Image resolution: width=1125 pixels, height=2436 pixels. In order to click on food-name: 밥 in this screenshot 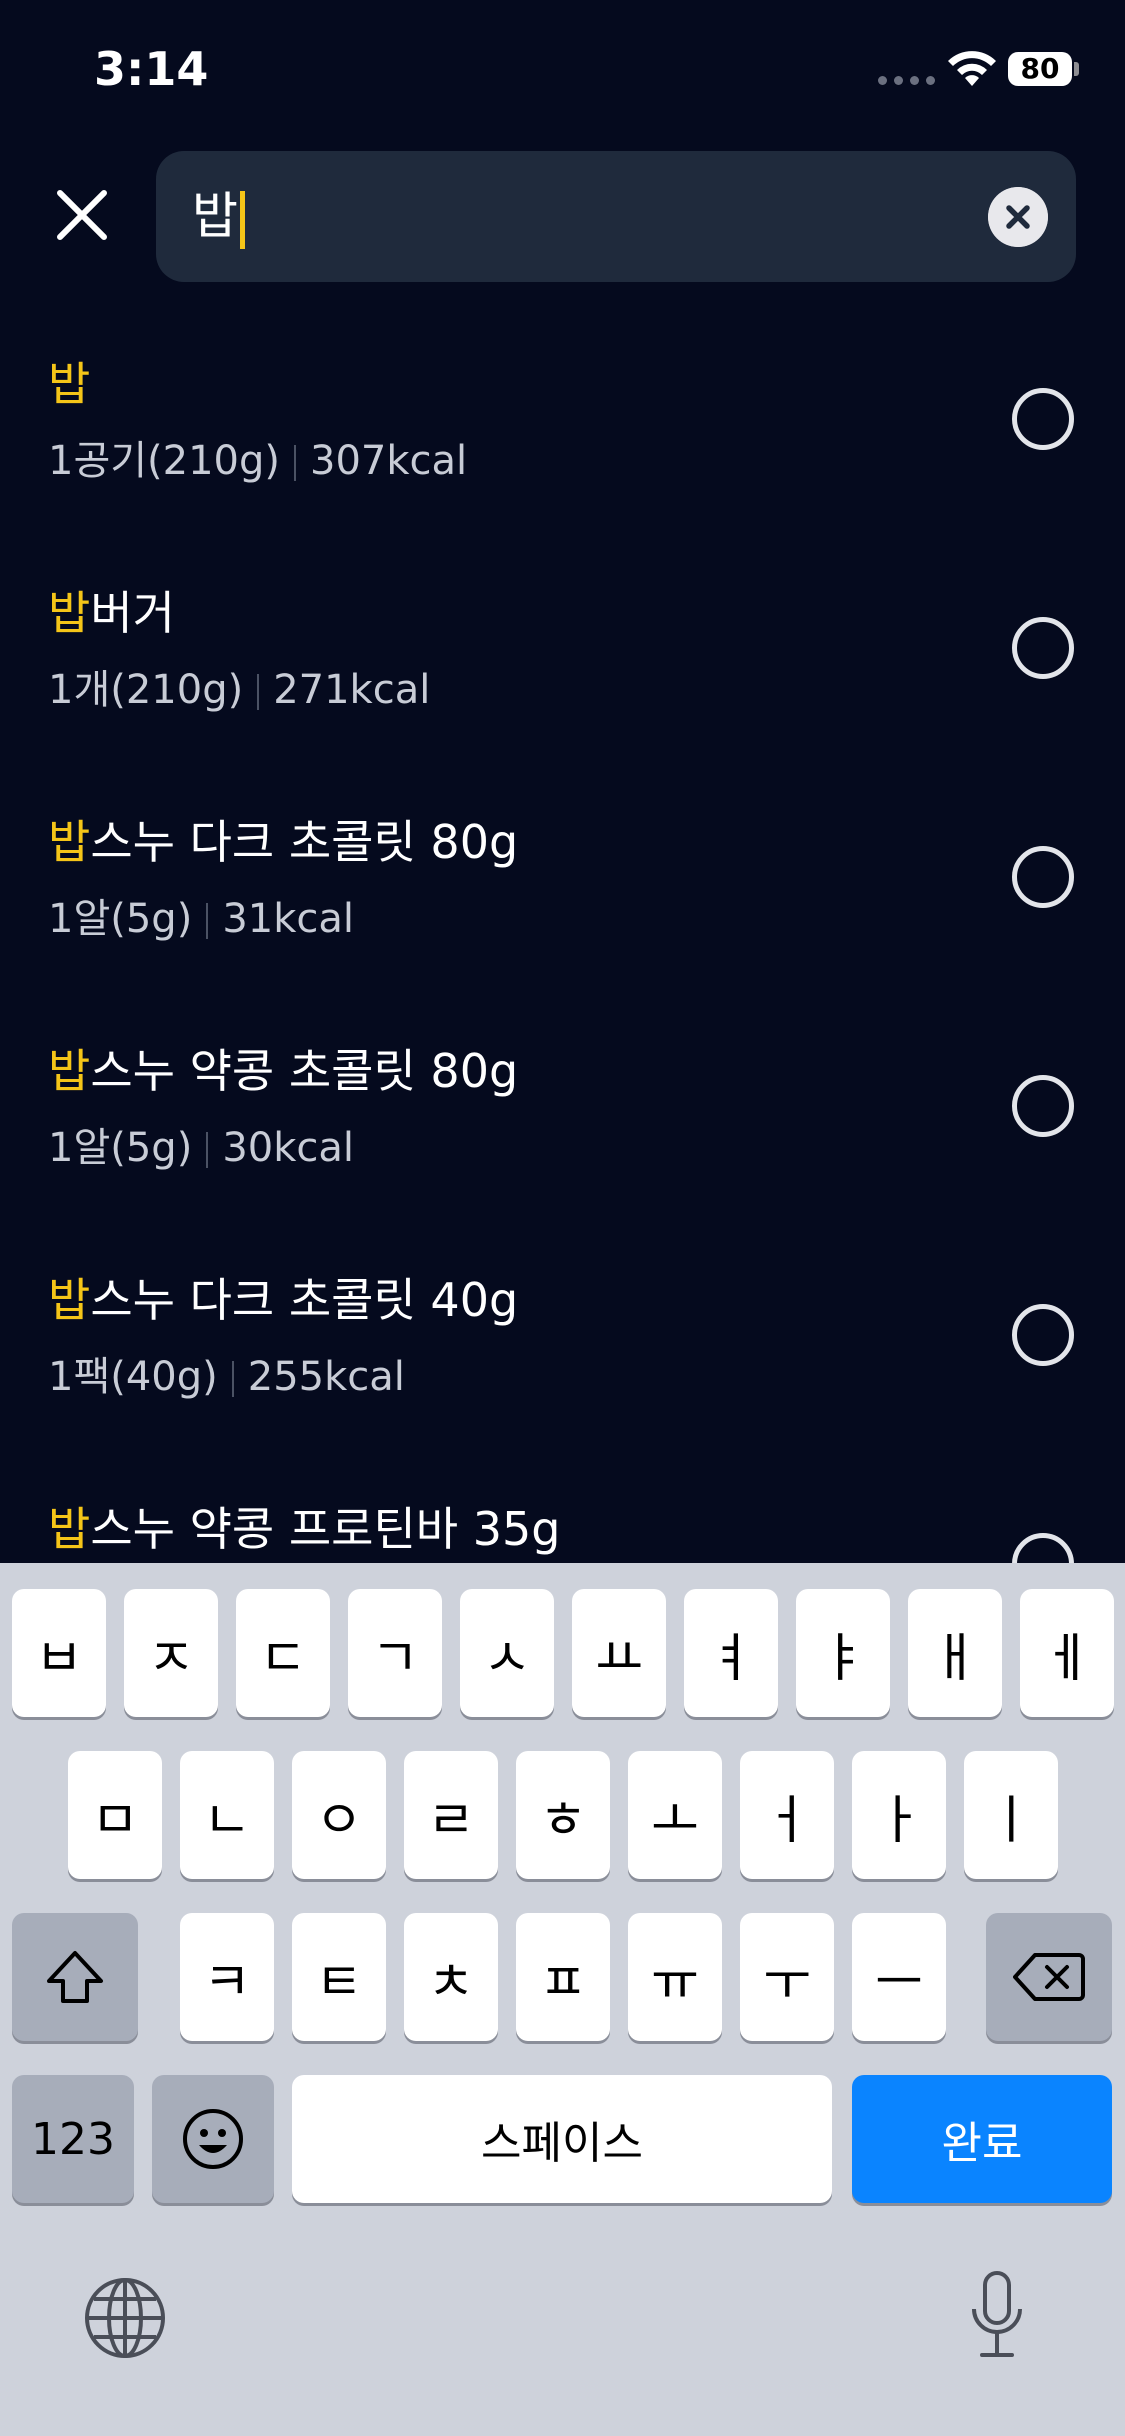, I will do `click(69, 381)`.